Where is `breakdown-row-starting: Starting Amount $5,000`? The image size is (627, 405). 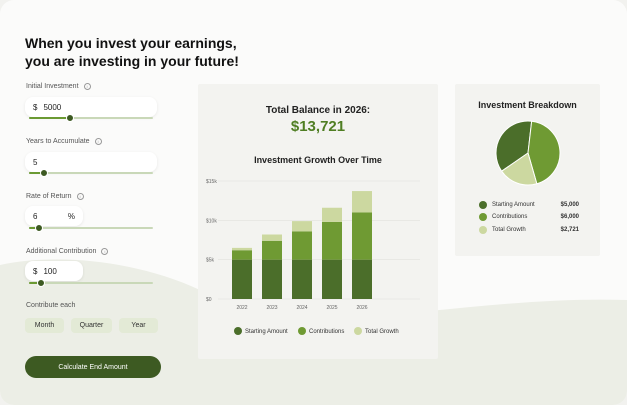
breakdown-row-starting: Starting Amount $5,000 is located at coordinates (529, 205).